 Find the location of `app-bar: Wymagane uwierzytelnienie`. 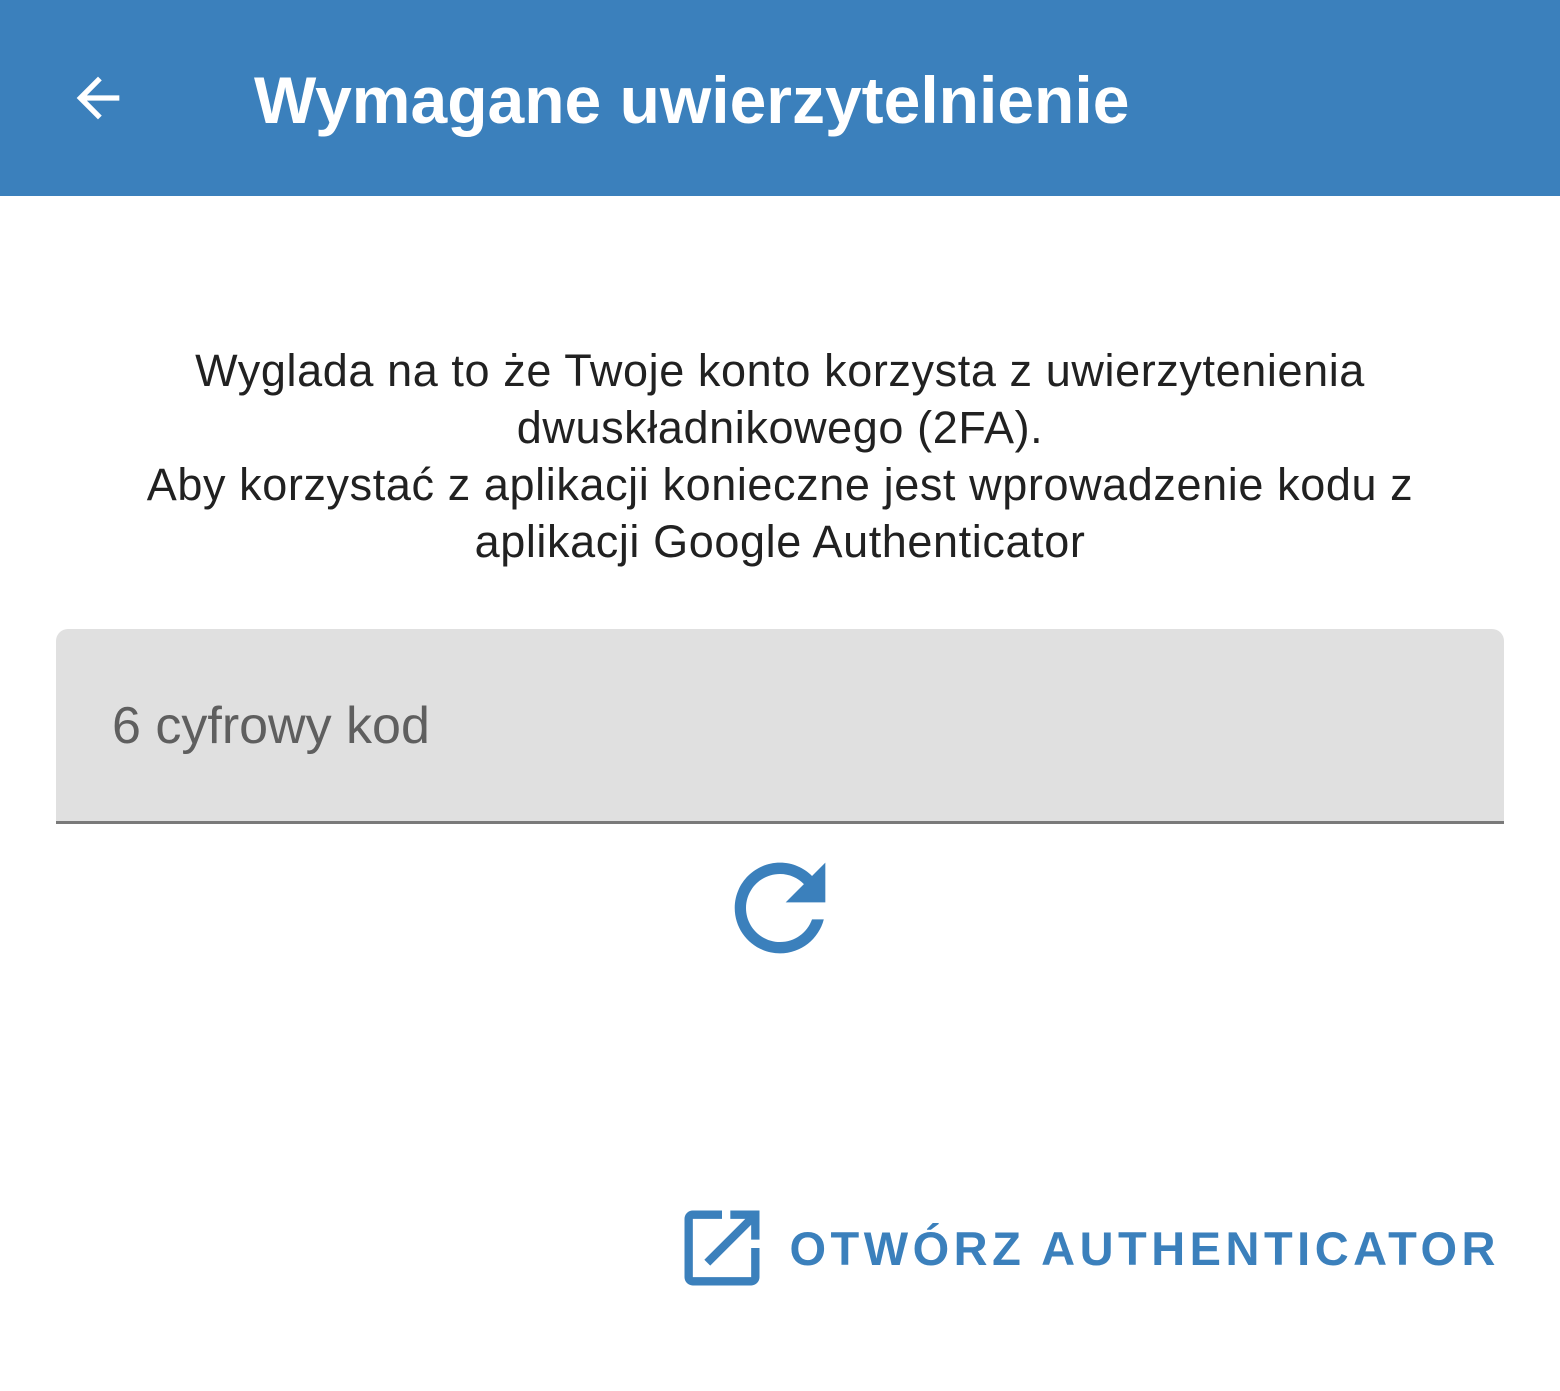

app-bar: Wymagane uwierzytelnienie is located at coordinates (780, 98).